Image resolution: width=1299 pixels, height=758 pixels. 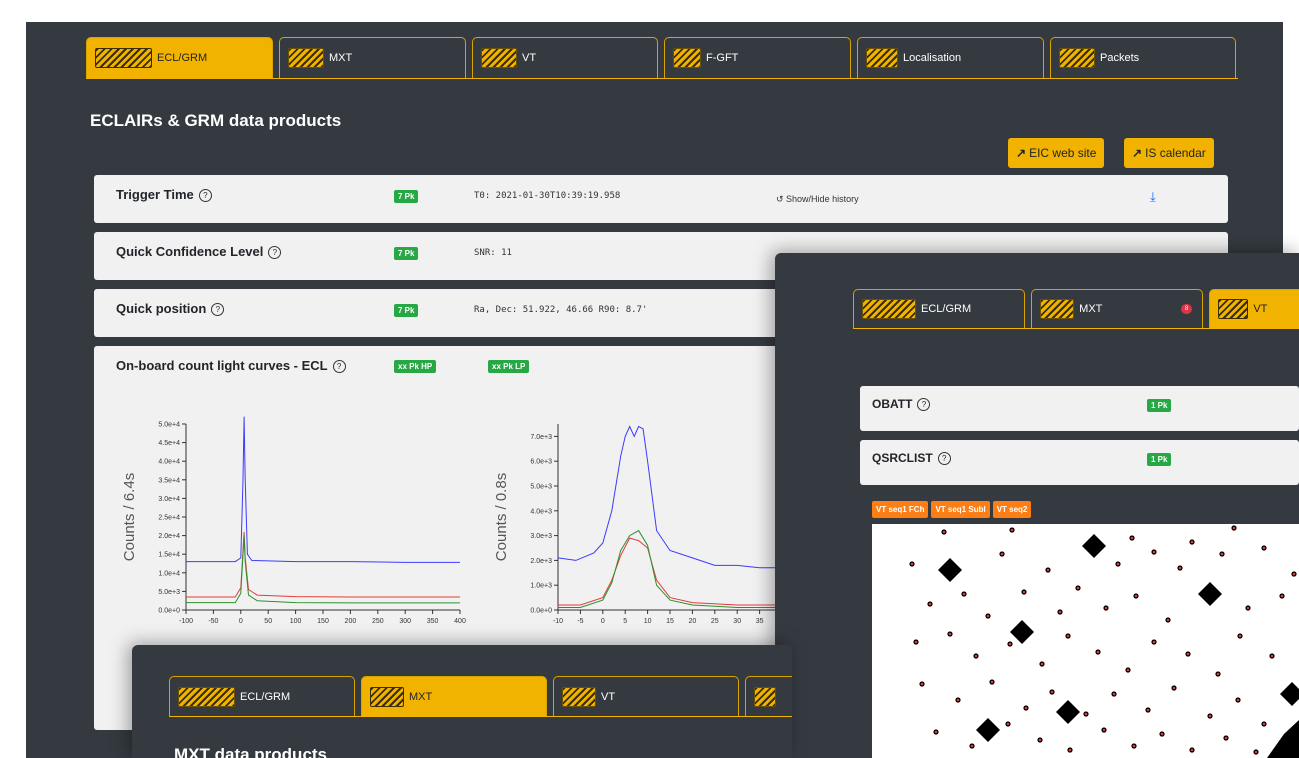 I want to click on localisation-icon, so click(x=882, y=58).